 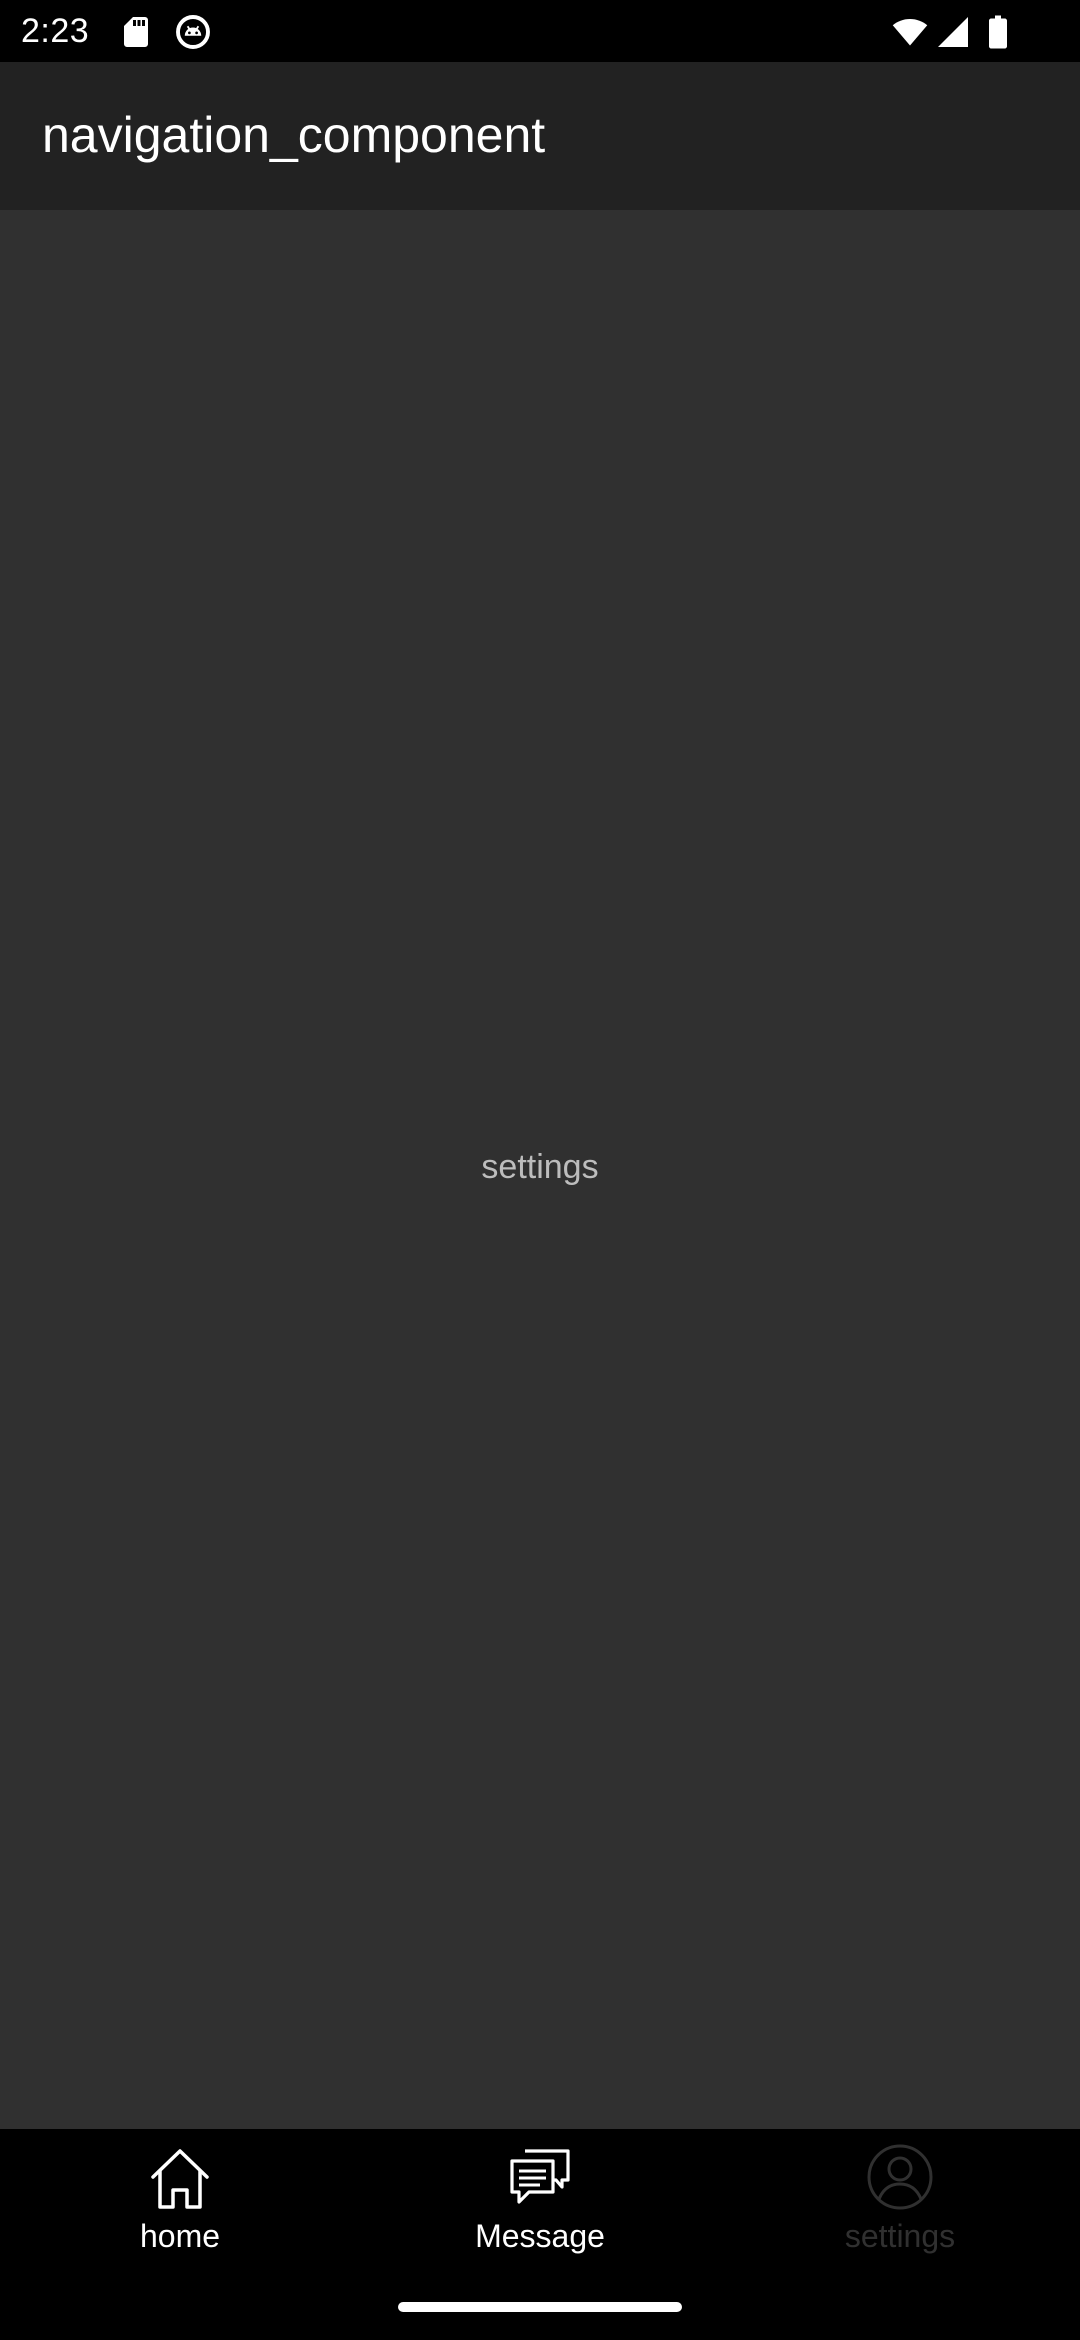 I want to click on nav-item-message: Message, so click(x=540, y=2199).